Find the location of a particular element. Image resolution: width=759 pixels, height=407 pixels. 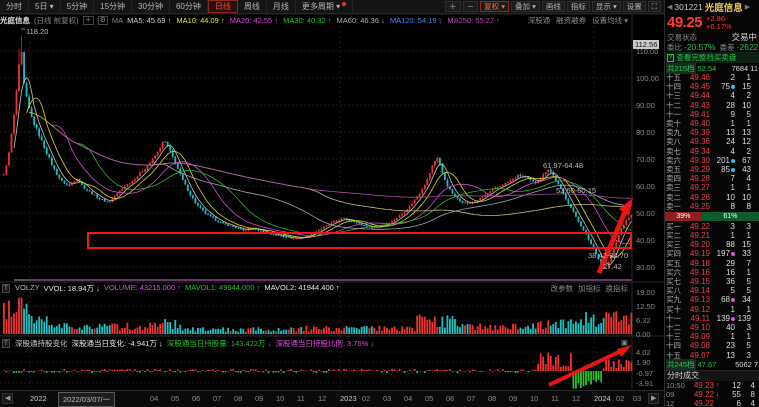

time-axis-tick: 02 is located at coordinates (366, 398).